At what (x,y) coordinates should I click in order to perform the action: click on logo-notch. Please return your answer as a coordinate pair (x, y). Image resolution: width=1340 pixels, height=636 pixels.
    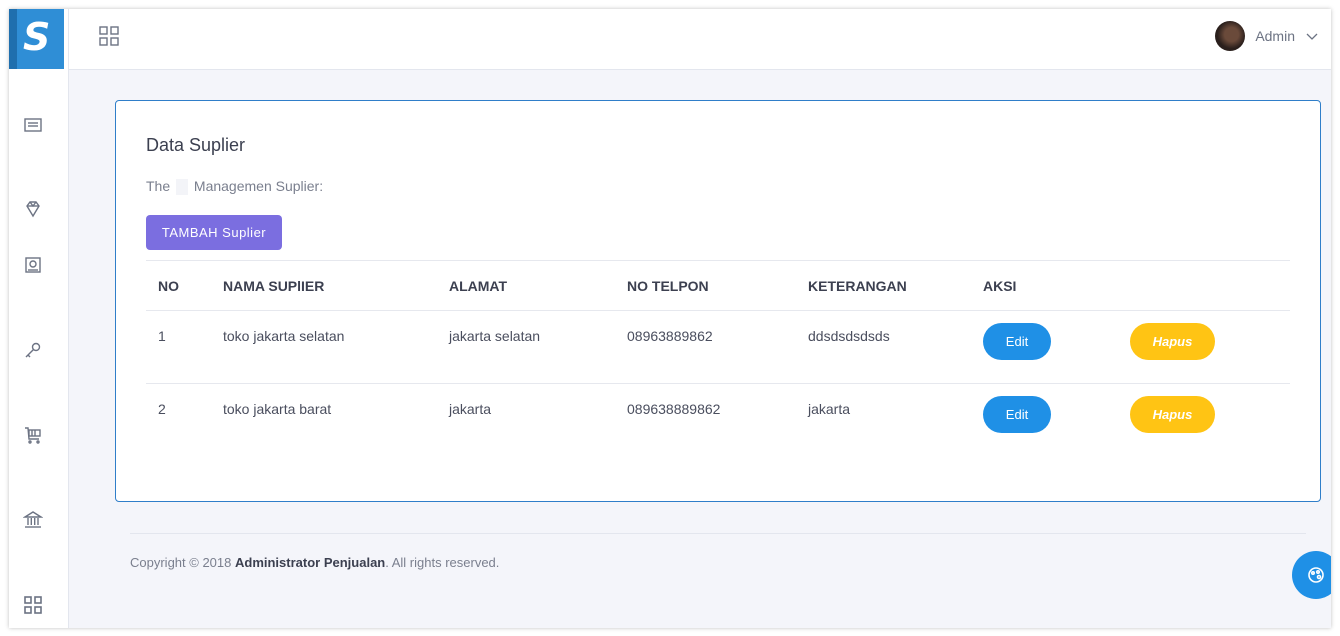
    Looking at the image, I should click on (13, 39).